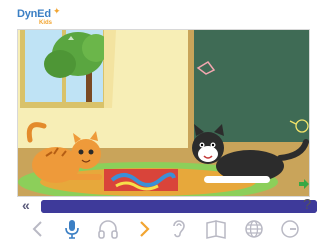 This screenshot has width=327, height=245. Describe the element at coordinates (307, 204) in the screenshot. I see `help-button: ?` at that location.